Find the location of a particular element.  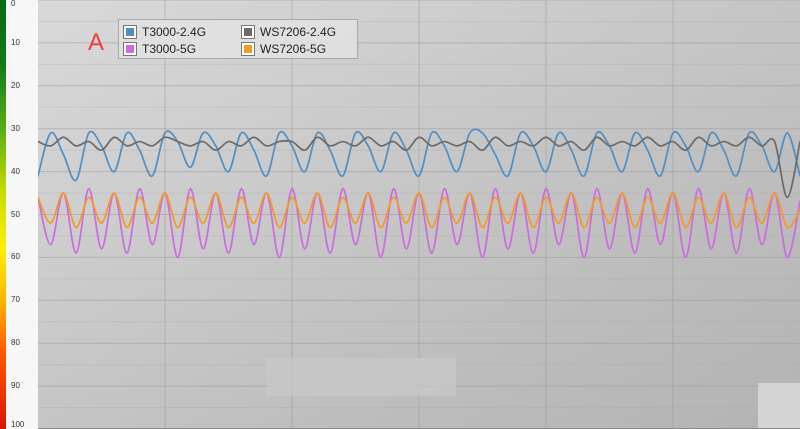

legend-label: T3000-2.4G is located at coordinates (174, 32).